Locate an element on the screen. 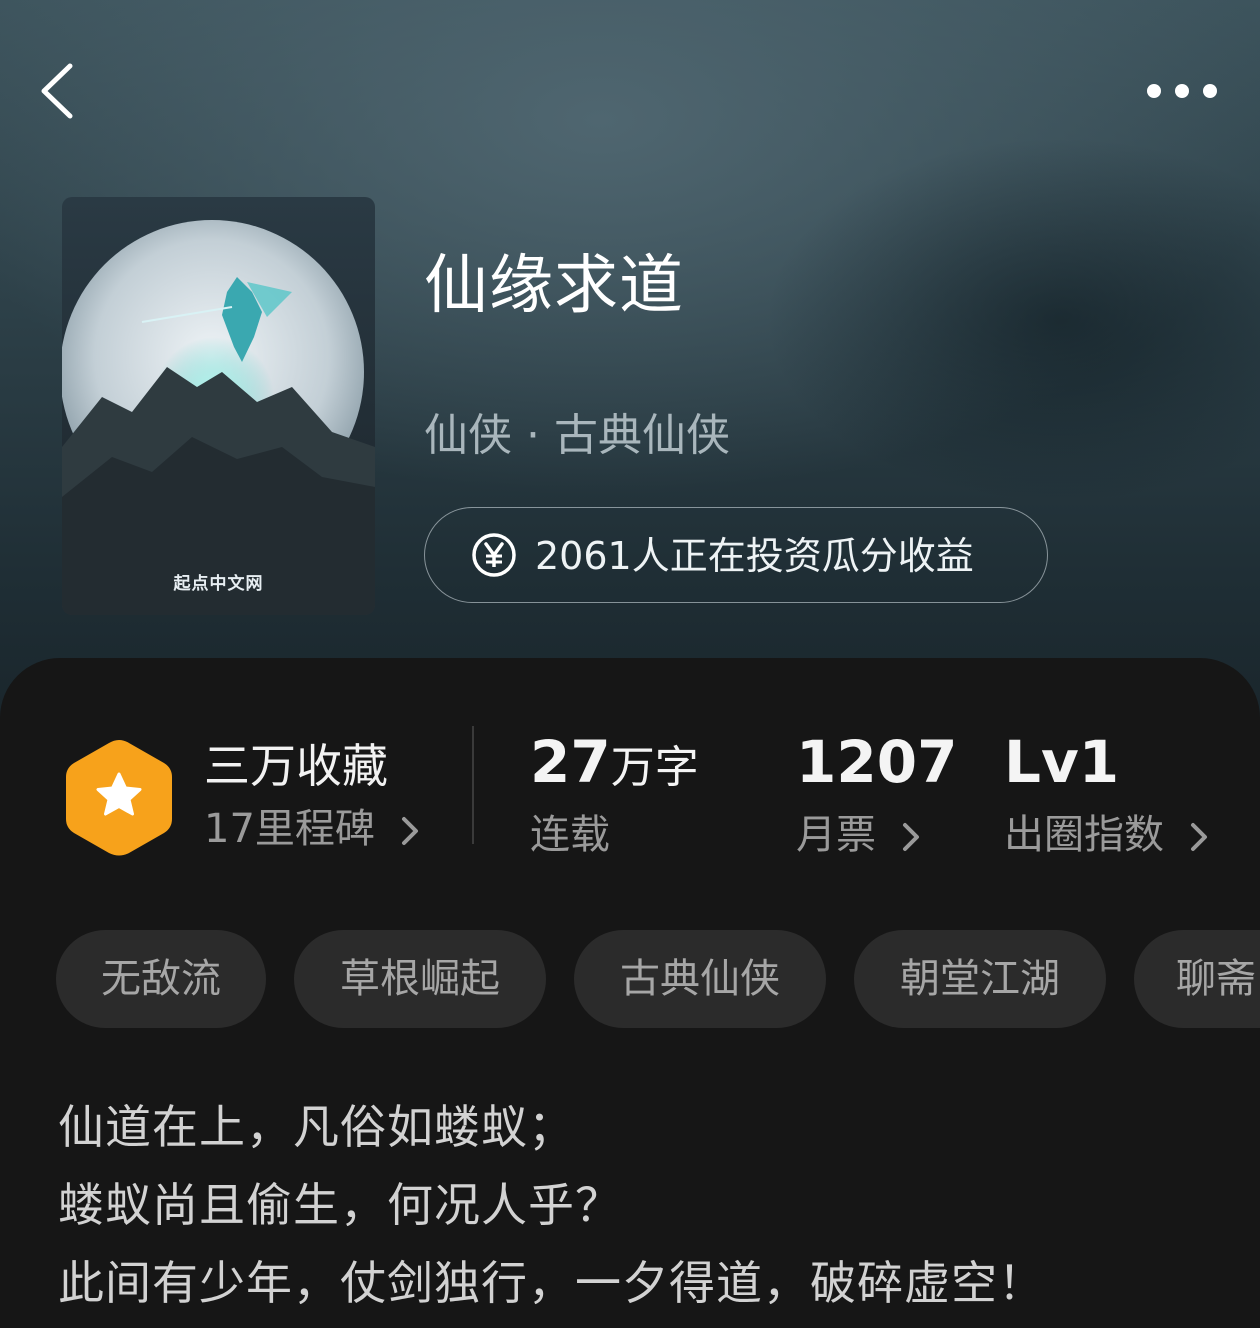  milestone-link: 17里程碑 is located at coordinates (313, 829).